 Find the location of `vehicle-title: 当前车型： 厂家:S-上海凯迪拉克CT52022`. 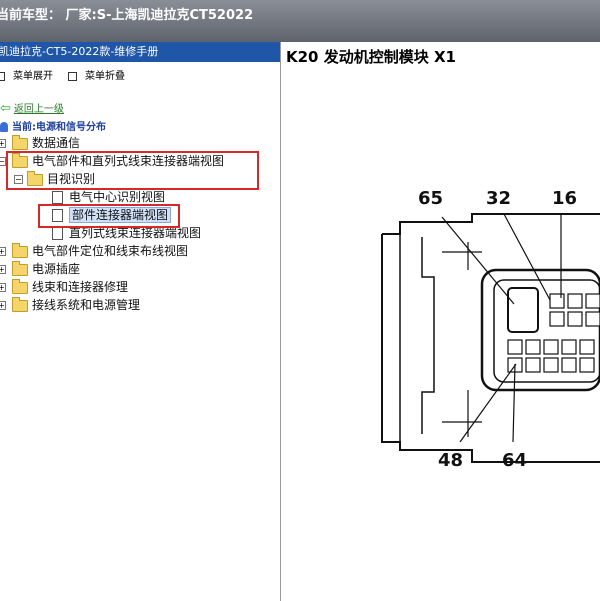

vehicle-title: 当前车型： 厂家:S-上海凯迪拉克CT52022 is located at coordinates (127, 15).